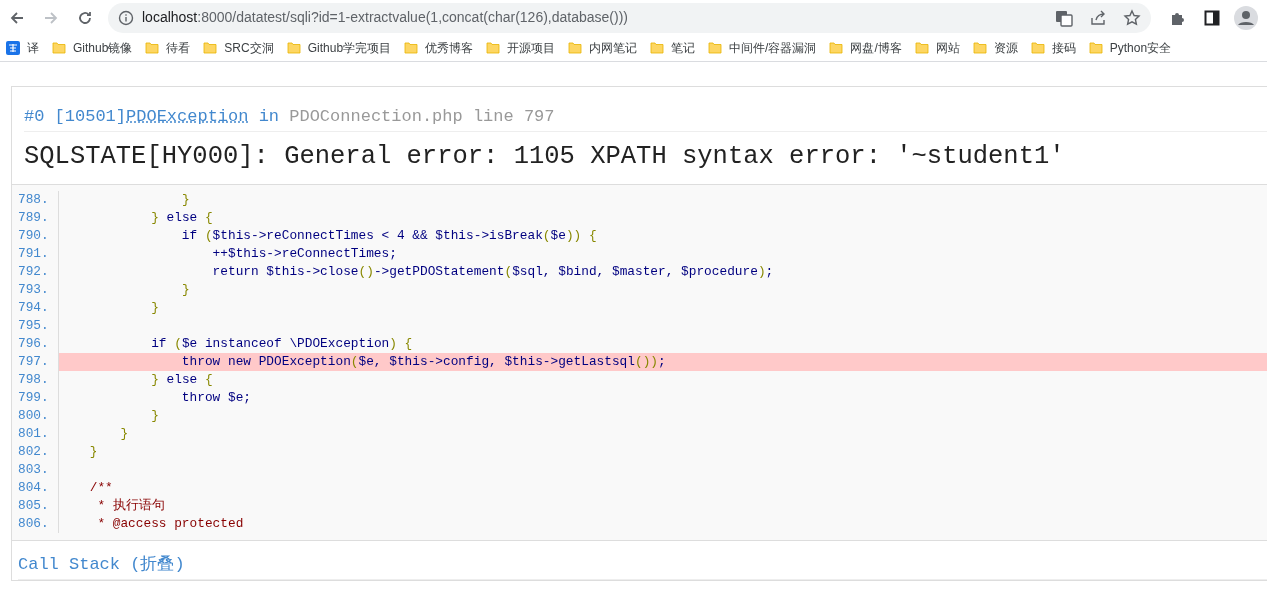 Image resolution: width=1267 pixels, height=601 pixels. What do you see at coordinates (34, 452) in the screenshot?
I see `line-number: 802.` at bounding box center [34, 452].